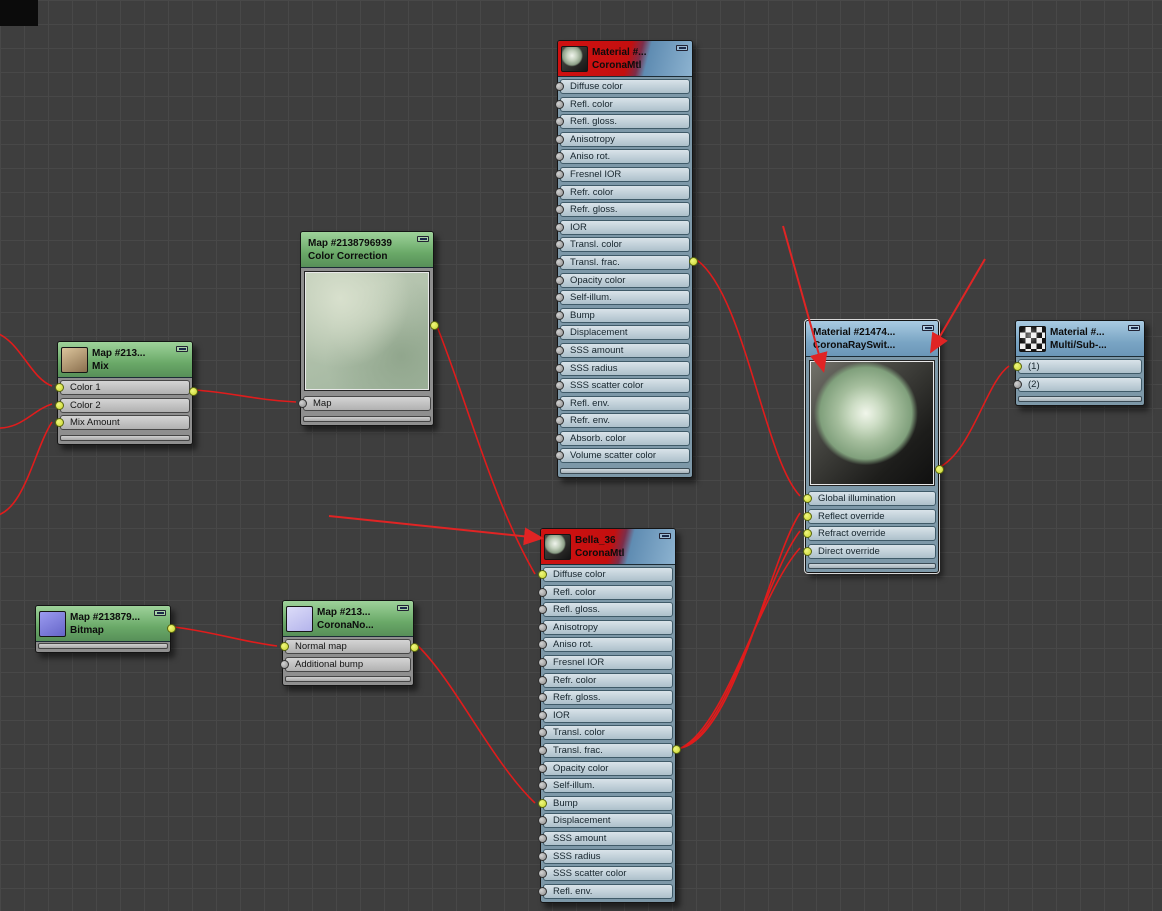 The image size is (1162, 911). Describe the element at coordinates (605, 856) in the screenshot. I see `slot-row: SSS radius` at that location.